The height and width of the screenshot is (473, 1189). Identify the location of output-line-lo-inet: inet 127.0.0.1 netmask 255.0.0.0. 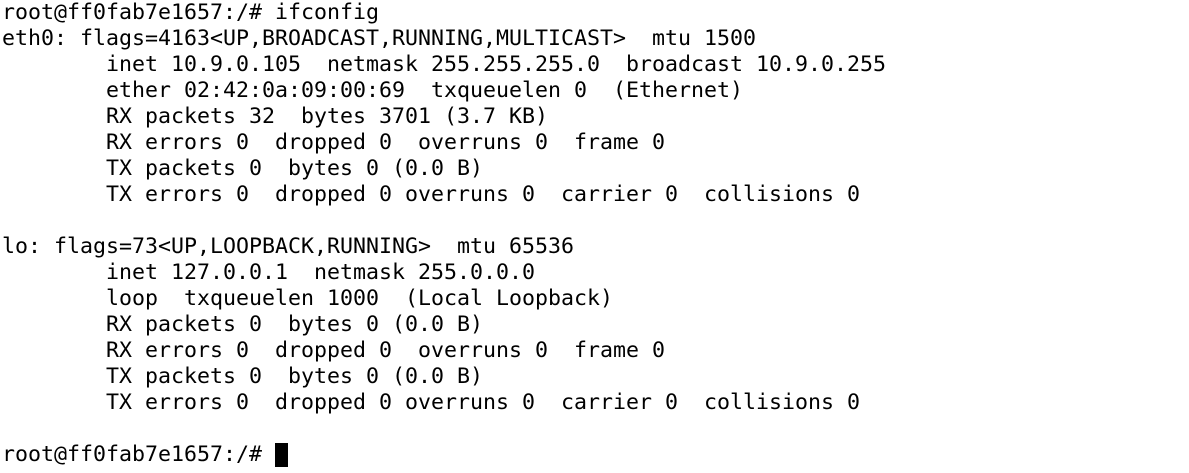
(269, 272).